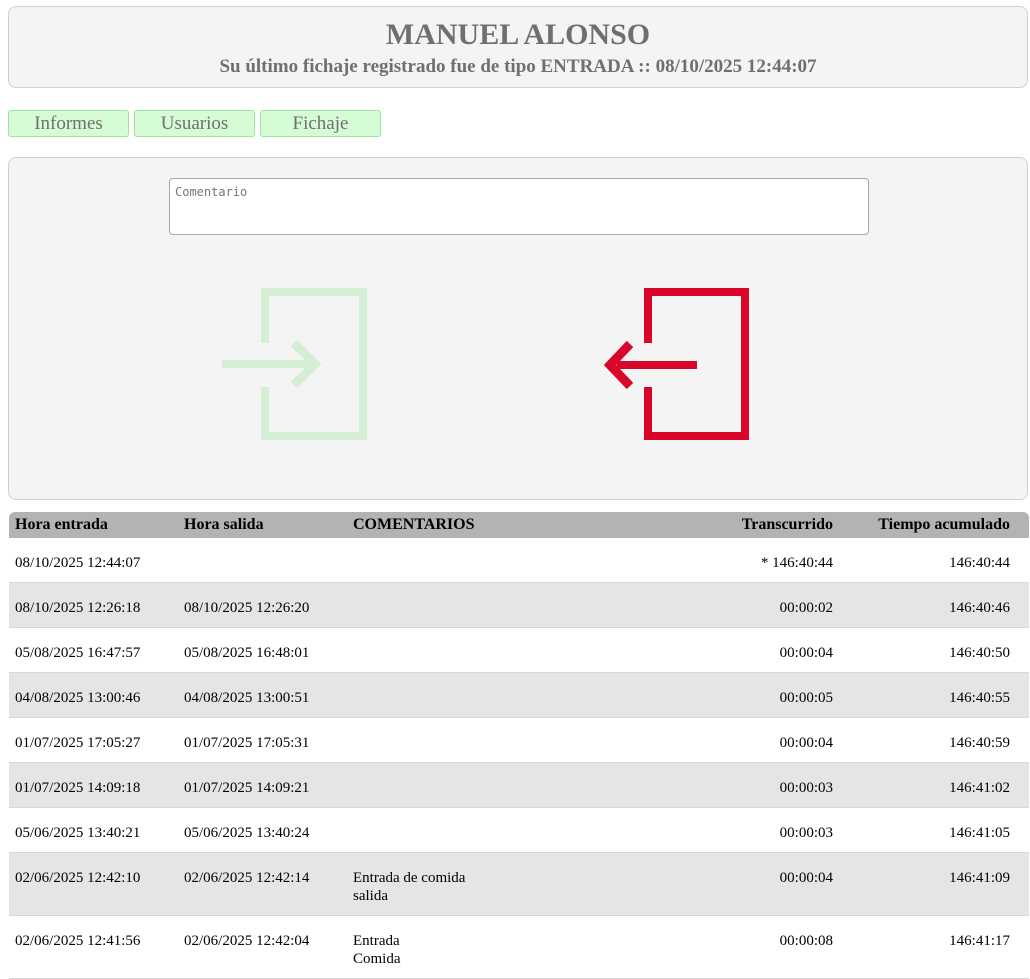 This screenshot has width=1030, height=979. I want to click on comment-input, so click(519, 206).